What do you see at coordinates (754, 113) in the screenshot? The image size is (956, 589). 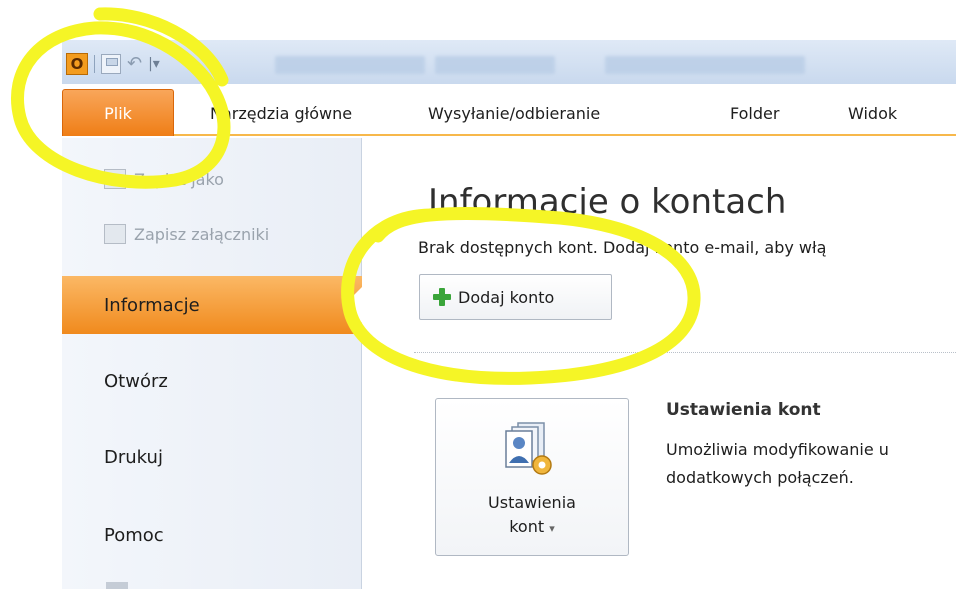 I see `tab-folder: Folder` at bounding box center [754, 113].